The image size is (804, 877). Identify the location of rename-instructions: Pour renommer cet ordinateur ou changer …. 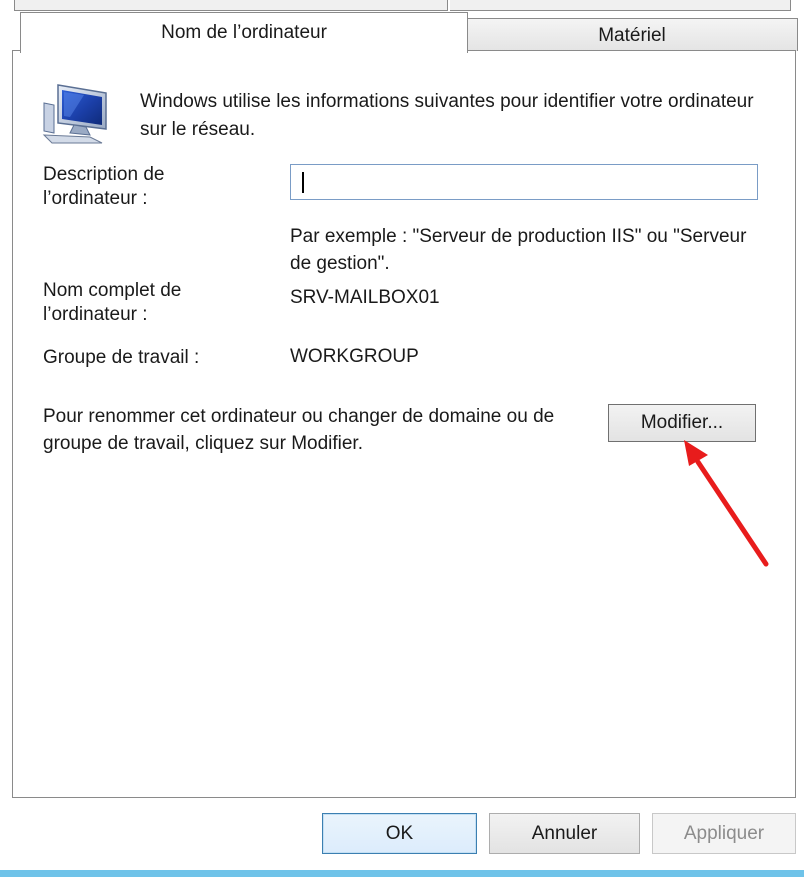
(299, 430).